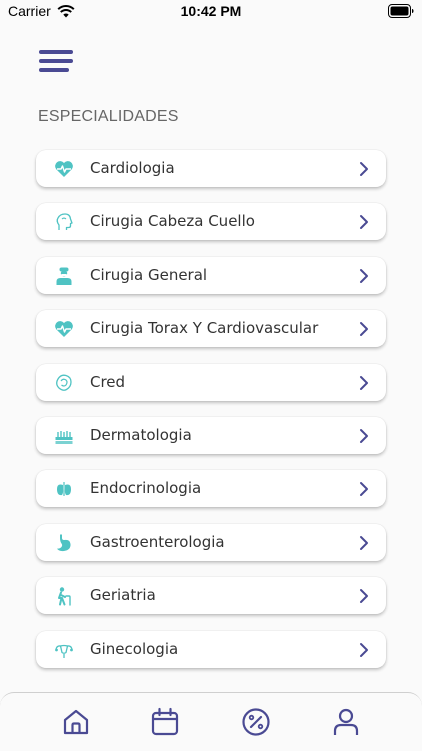 The image size is (422, 751). Describe the element at coordinates (211, 649) in the screenshot. I see `specialty-item: Ginecologia` at that location.